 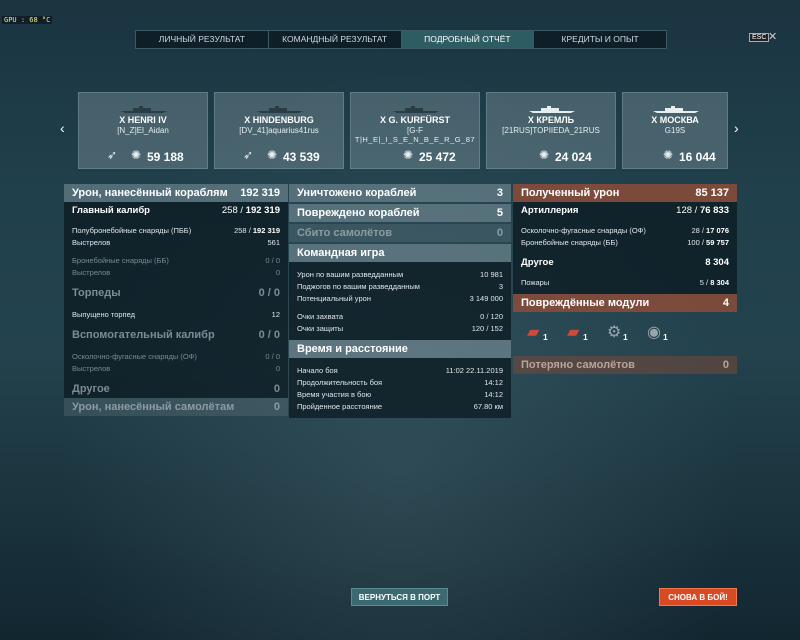 What do you see at coordinates (279, 120) in the screenshot?
I see `ship-name: X HINDENBURG` at bounding box center [279, 120].